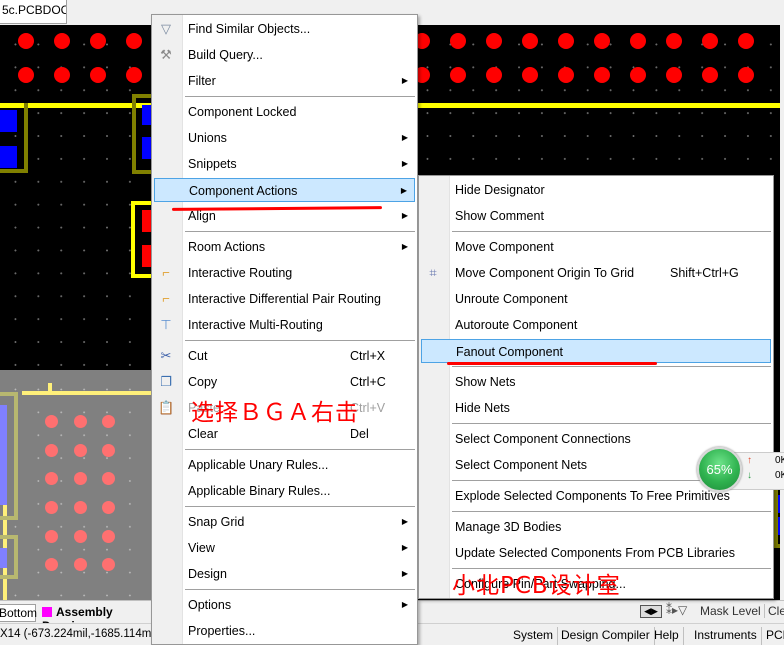 This screenshot has width=784, height=645. Describe the element at coordinates (284, 548) in the screenshot. I see `menu-item-view: View ▶` at that location.